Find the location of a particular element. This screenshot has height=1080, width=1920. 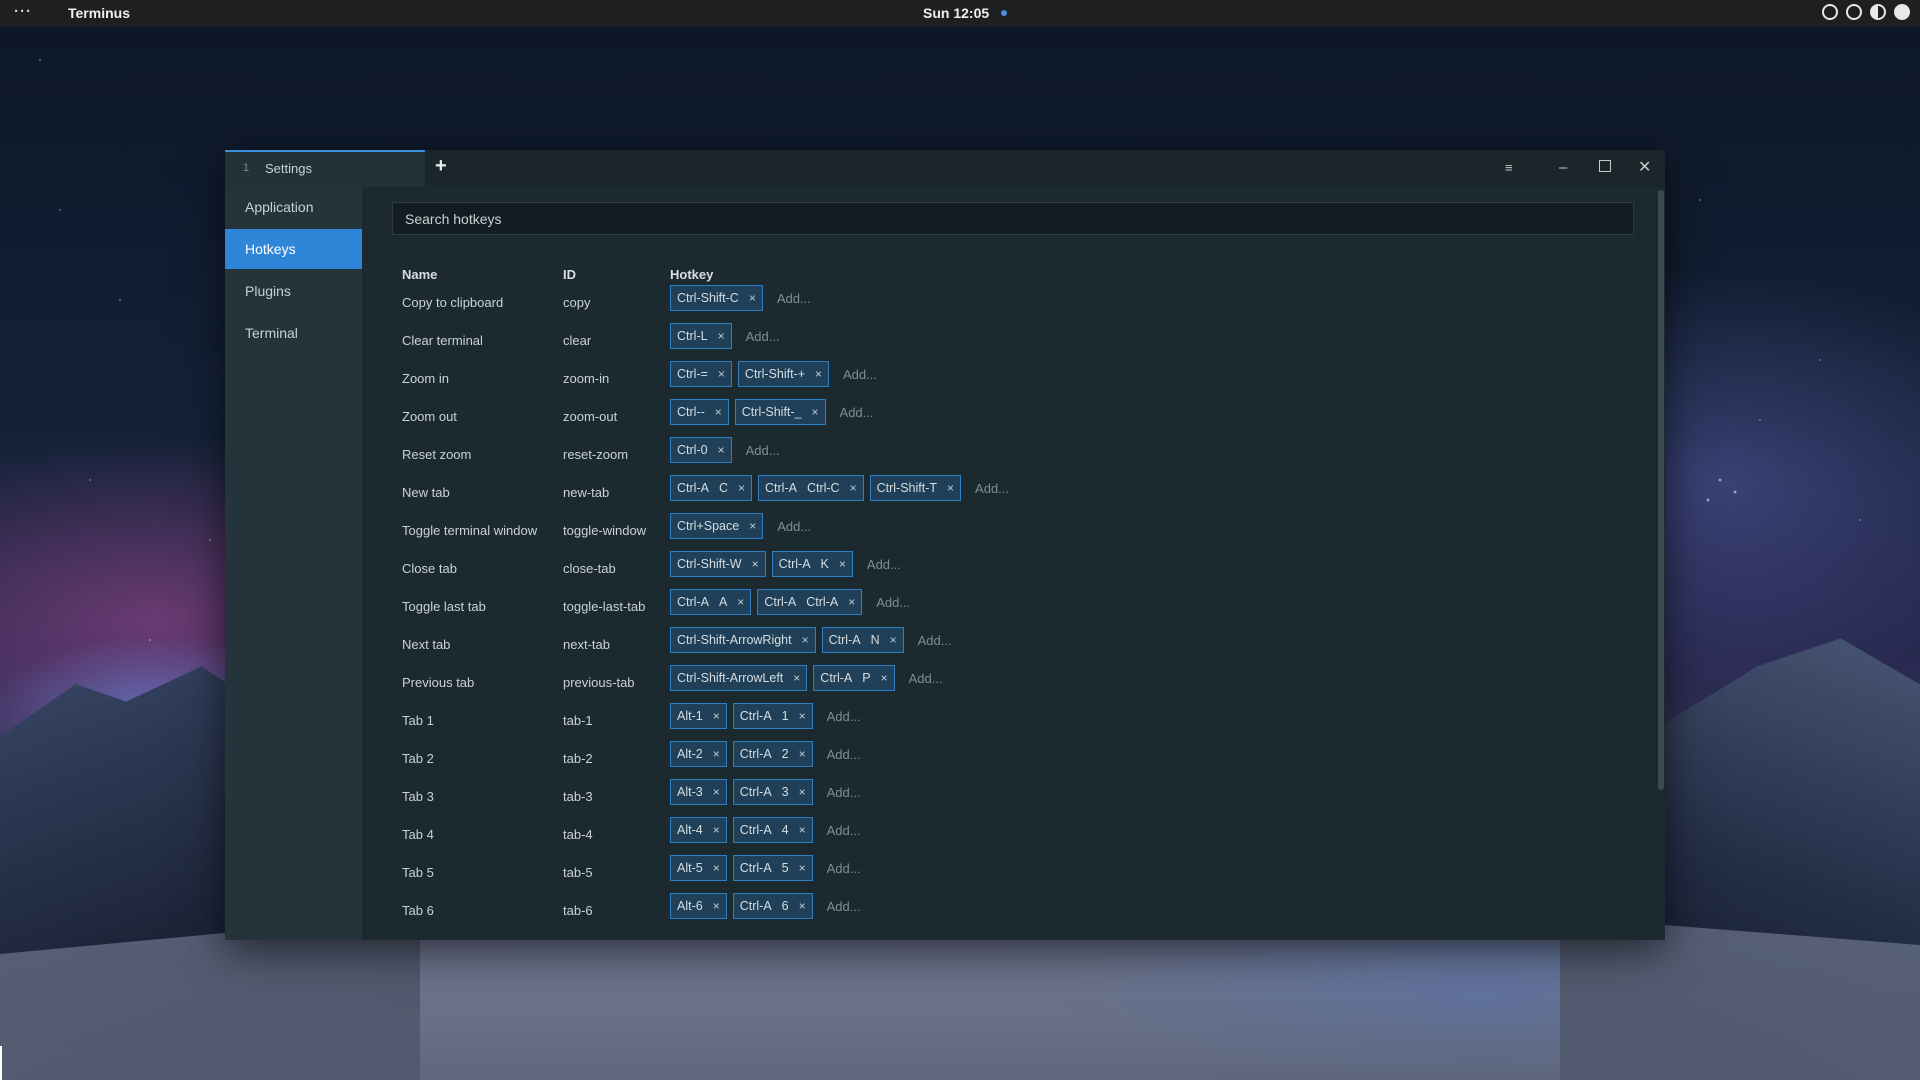

clock: Sun 12:05 is located at coordinates (956, 13).